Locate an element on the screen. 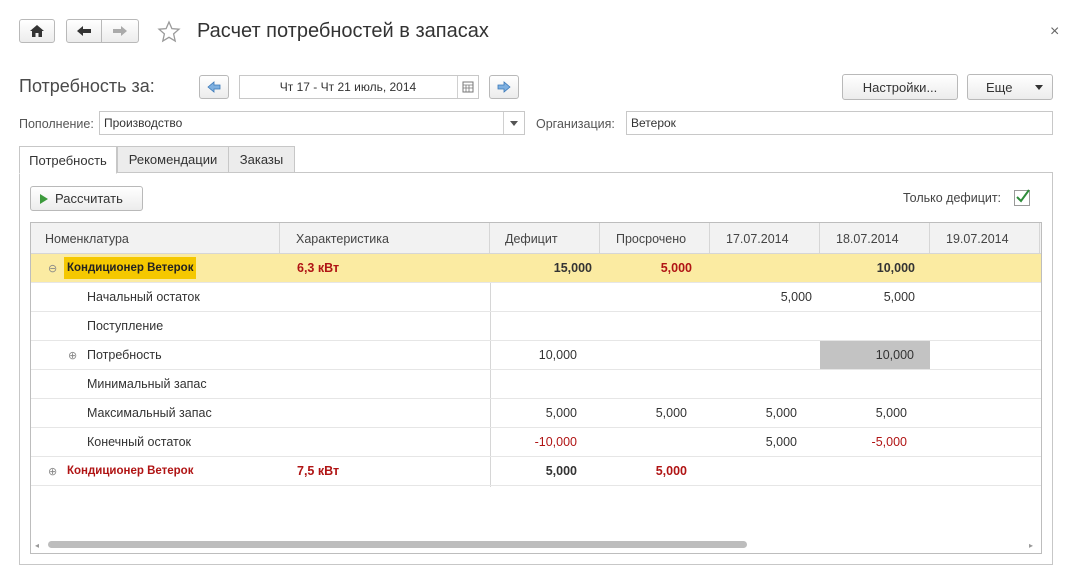 The width and height of the screenshot is (1079, 579). row-name: Максимальный запас is located at coordinates (149, 413).